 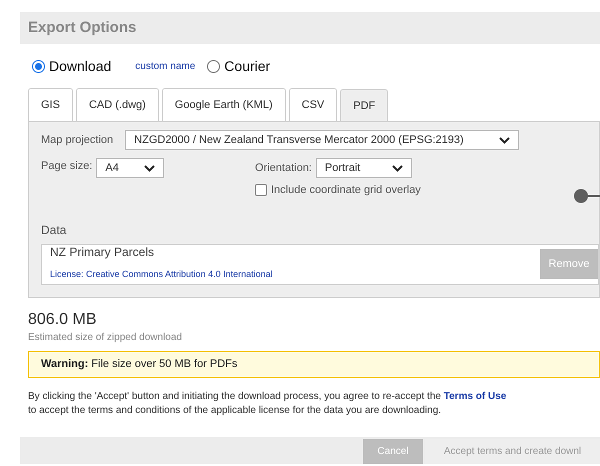 What do you see at coordinates (105, 338) in the screenshot?
I see `size-caption: Estimated size of zipped download` at bounding box center [105, 338].